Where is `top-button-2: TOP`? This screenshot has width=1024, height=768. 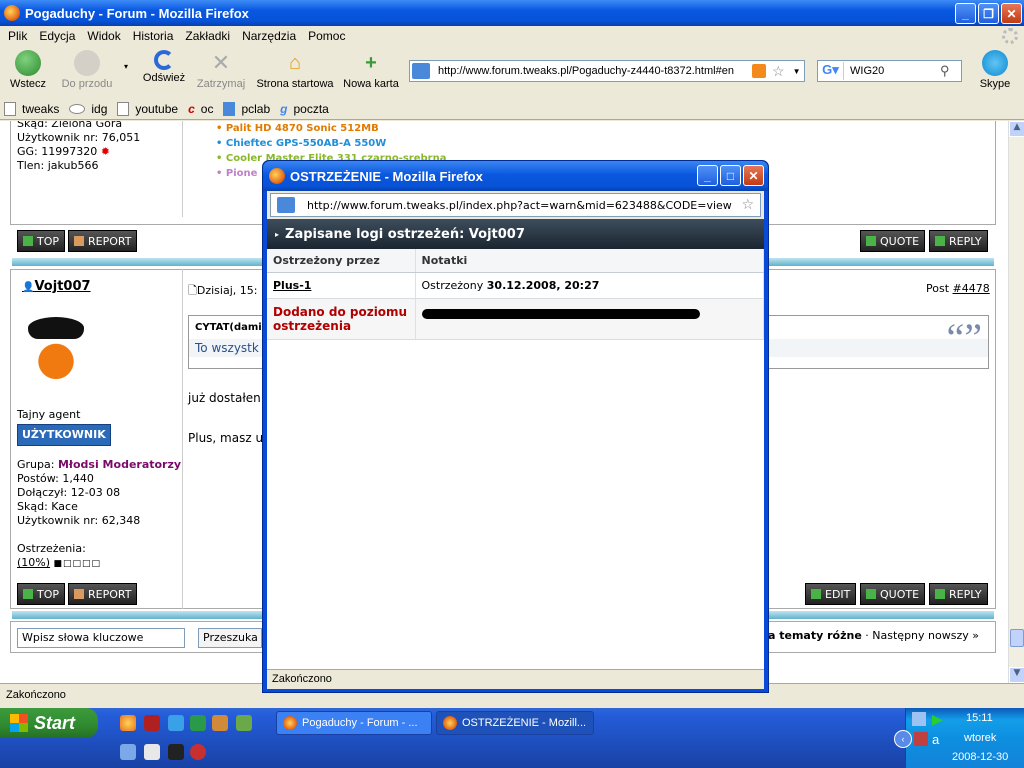
top-button-2: TOP is located at coordinates (41, 594).